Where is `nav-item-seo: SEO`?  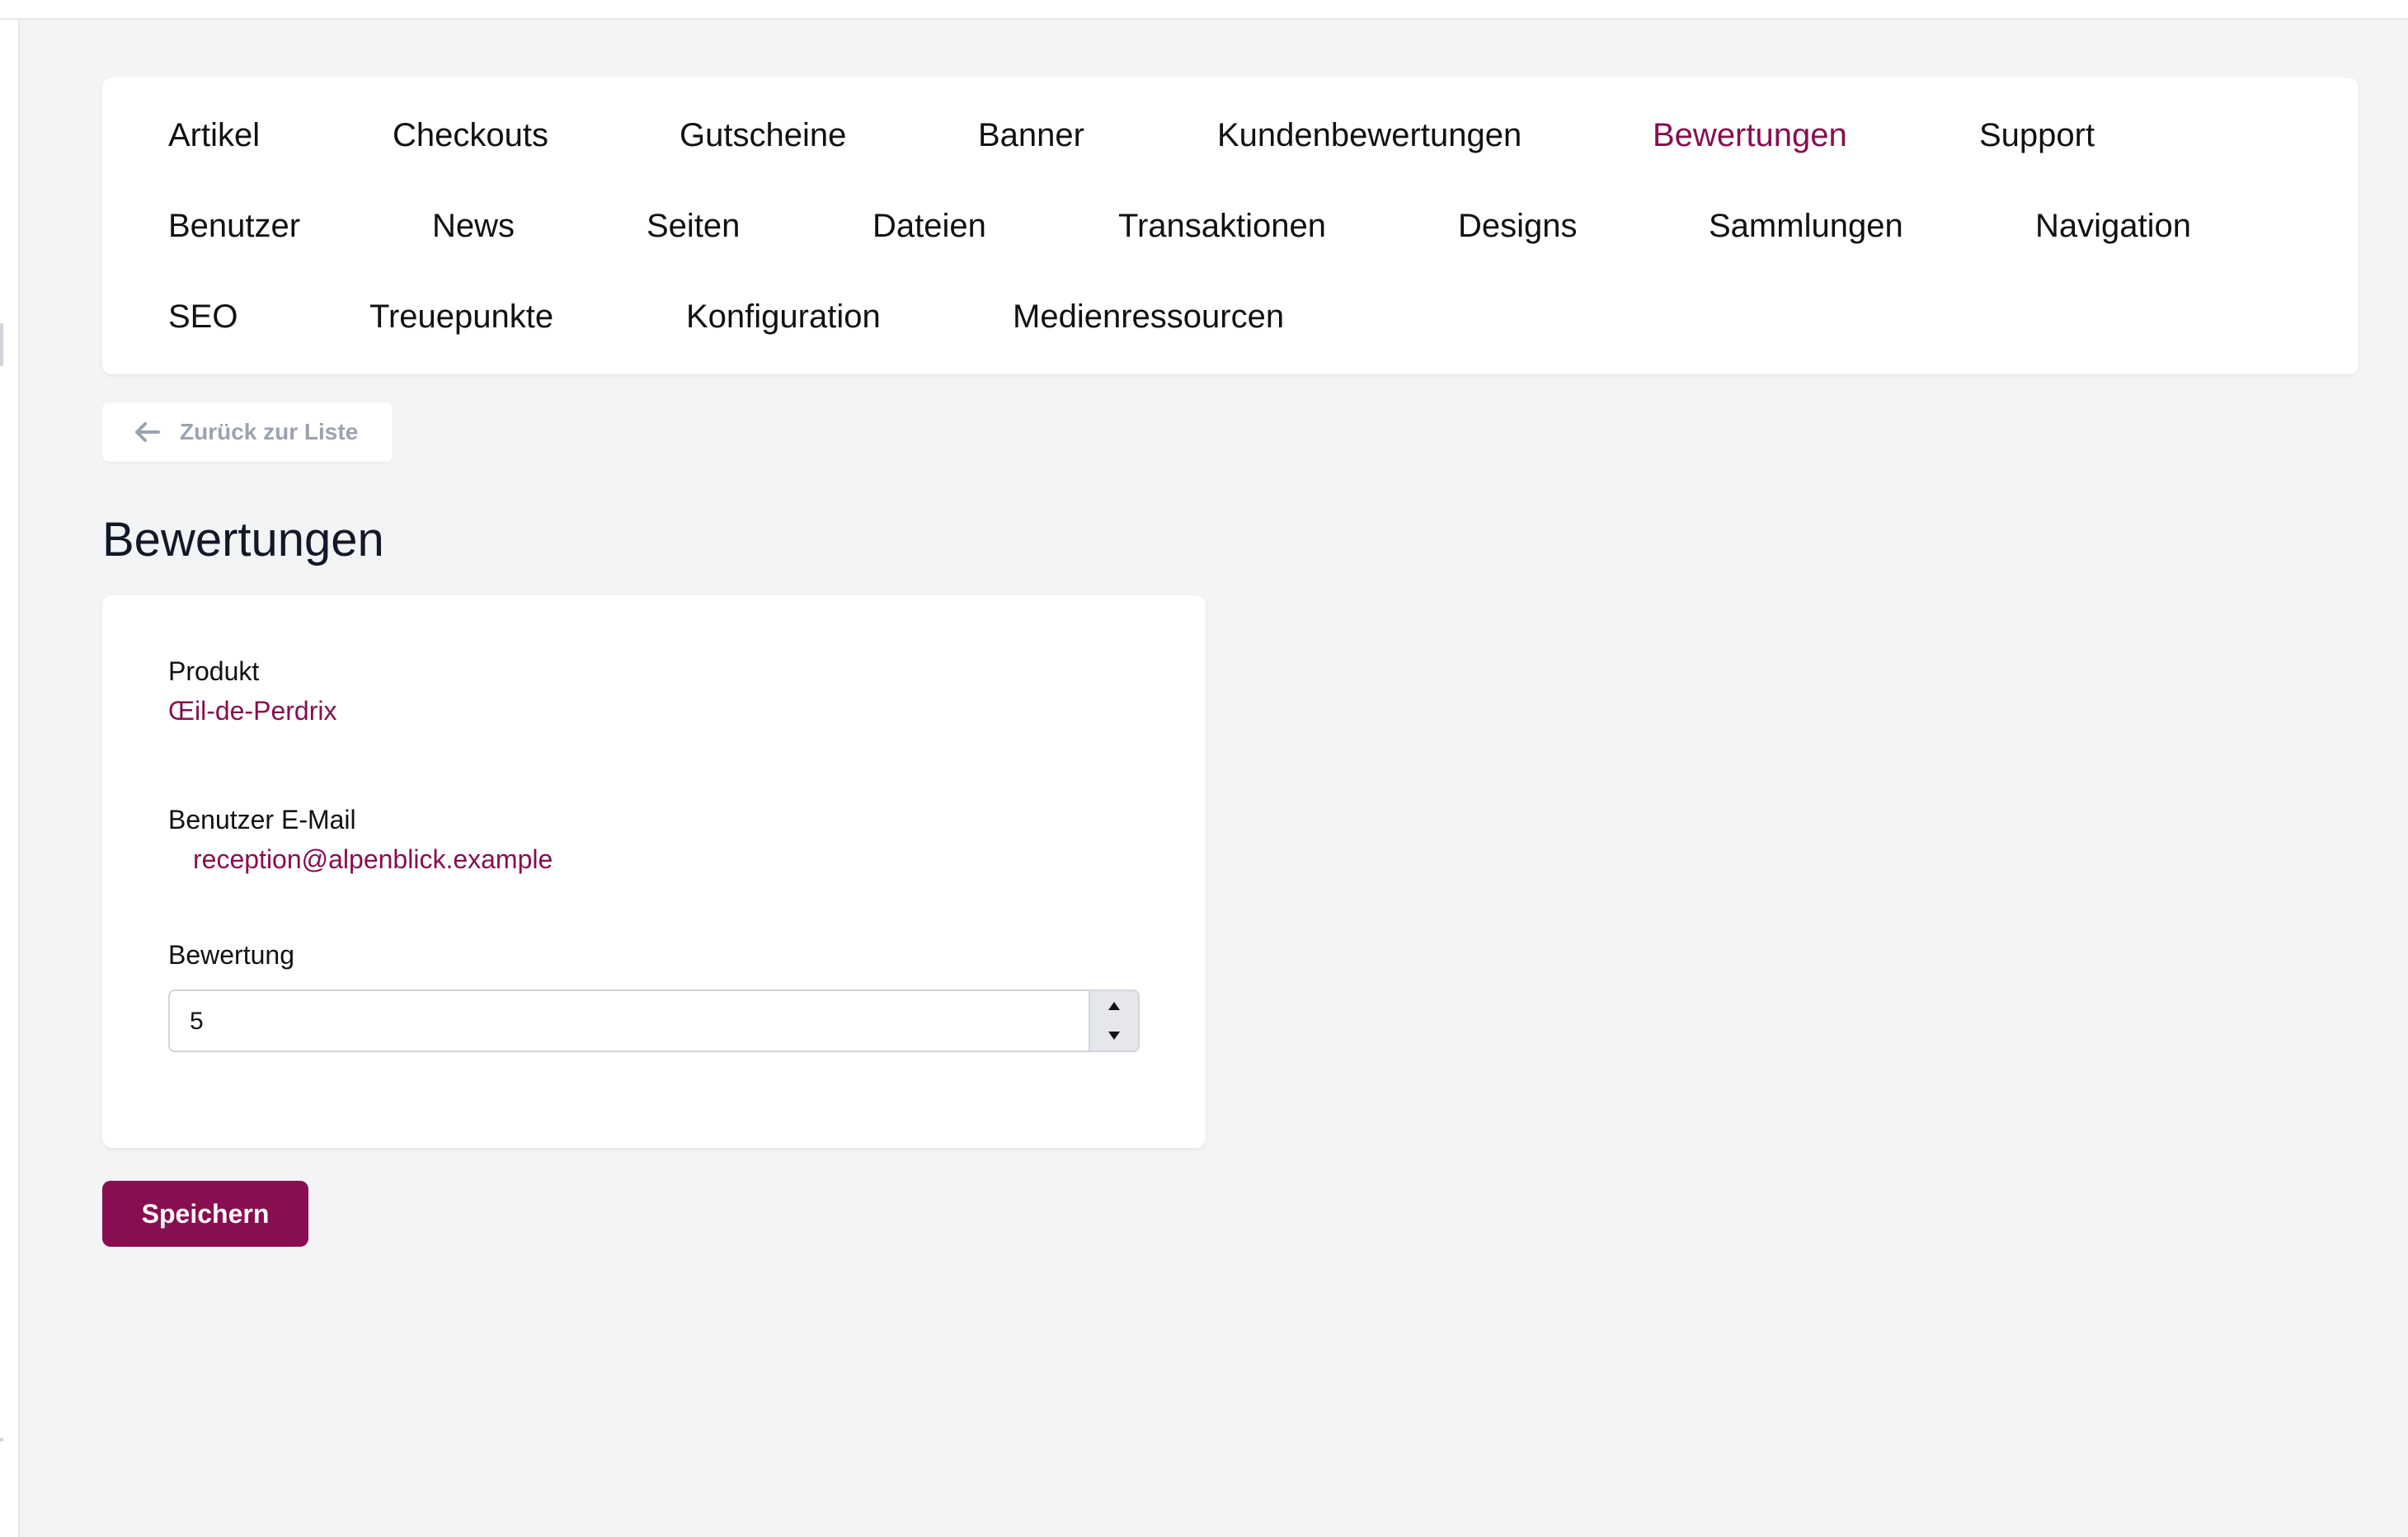 nav-item-seo: SEO is located at coordinates (203, 317).